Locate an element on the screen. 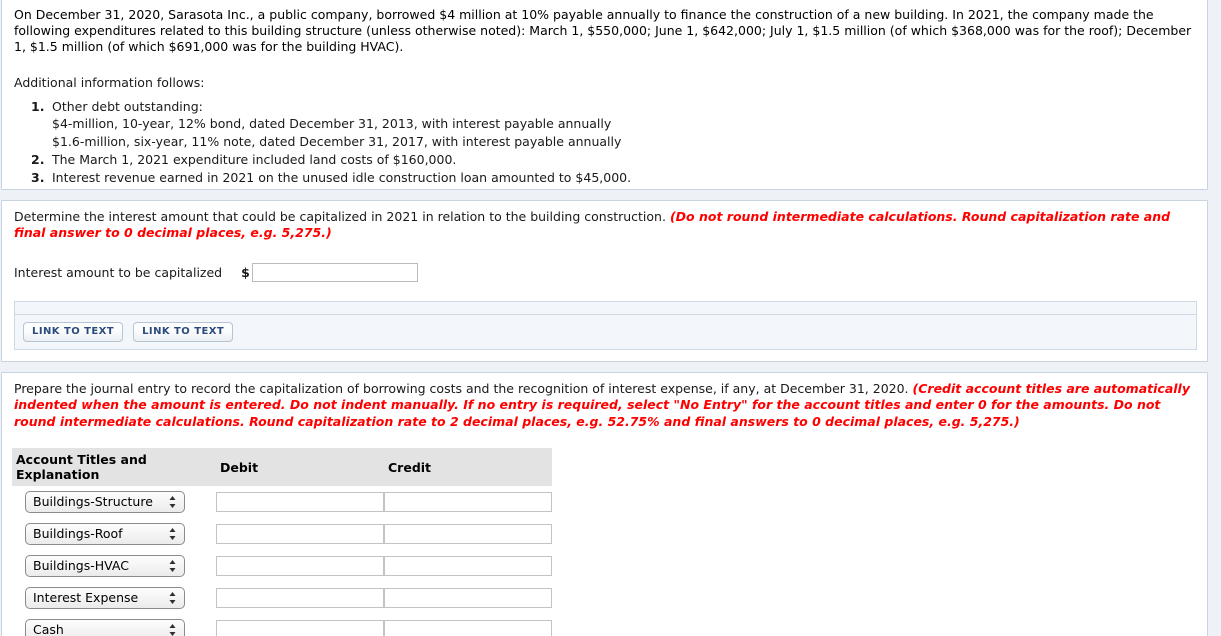 Image resolution: width=1221 pixels, height=636 pixels. account-cell: Buildings-Structure is located at coordinates (114, 502).